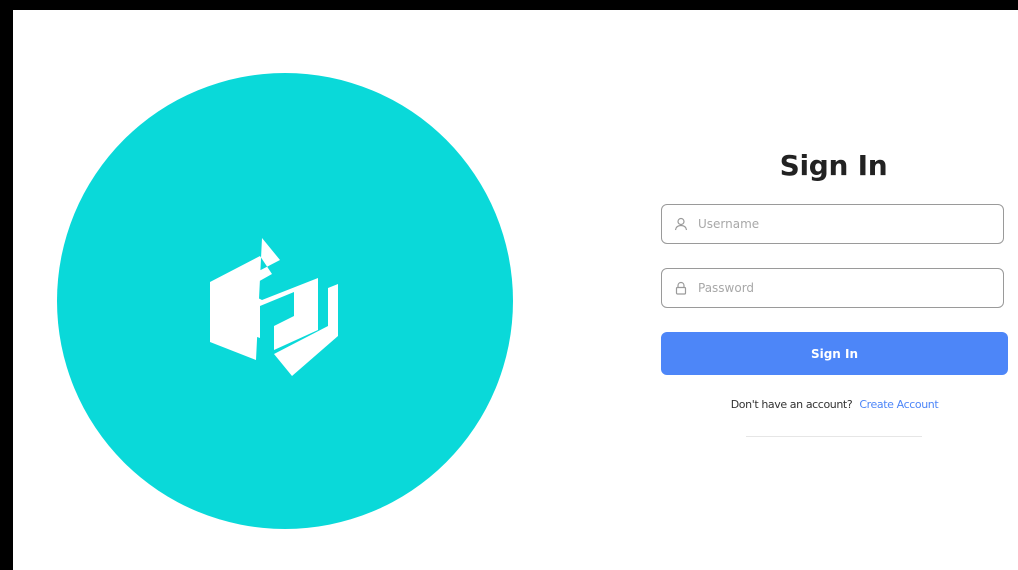 Image resolution: width=1018 pixels, height=570 pixels. I want to click on create-account-prompt: Don't have an account? Create Account, so click(834, 404).